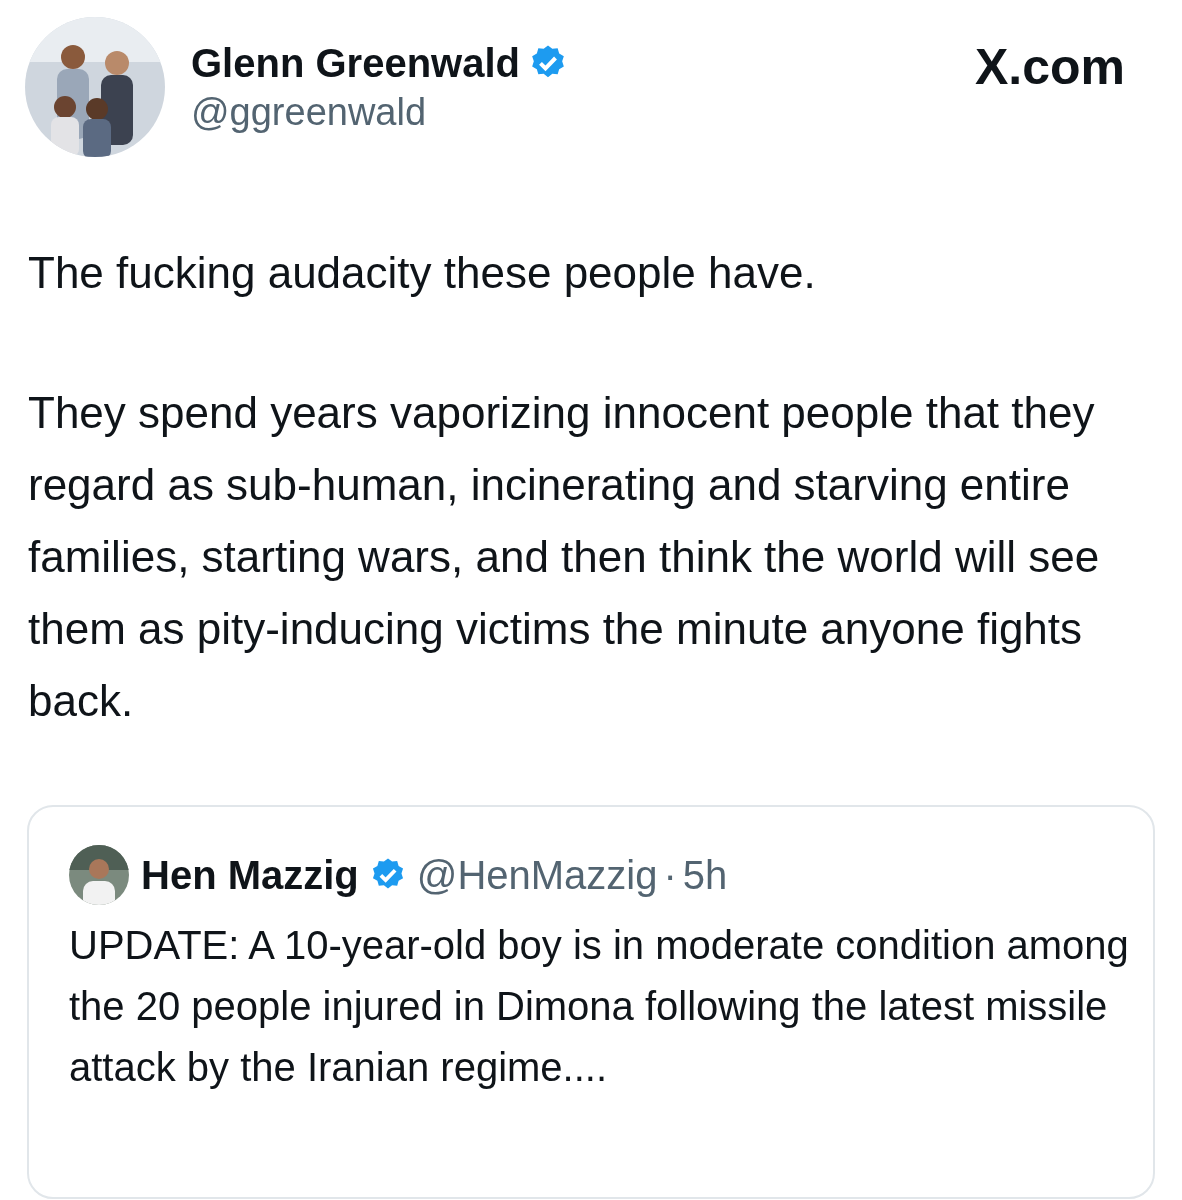 The image size is (1182, 1200). I want to click on quoted-author-handle: @HenMazzig, so click(537, 875).